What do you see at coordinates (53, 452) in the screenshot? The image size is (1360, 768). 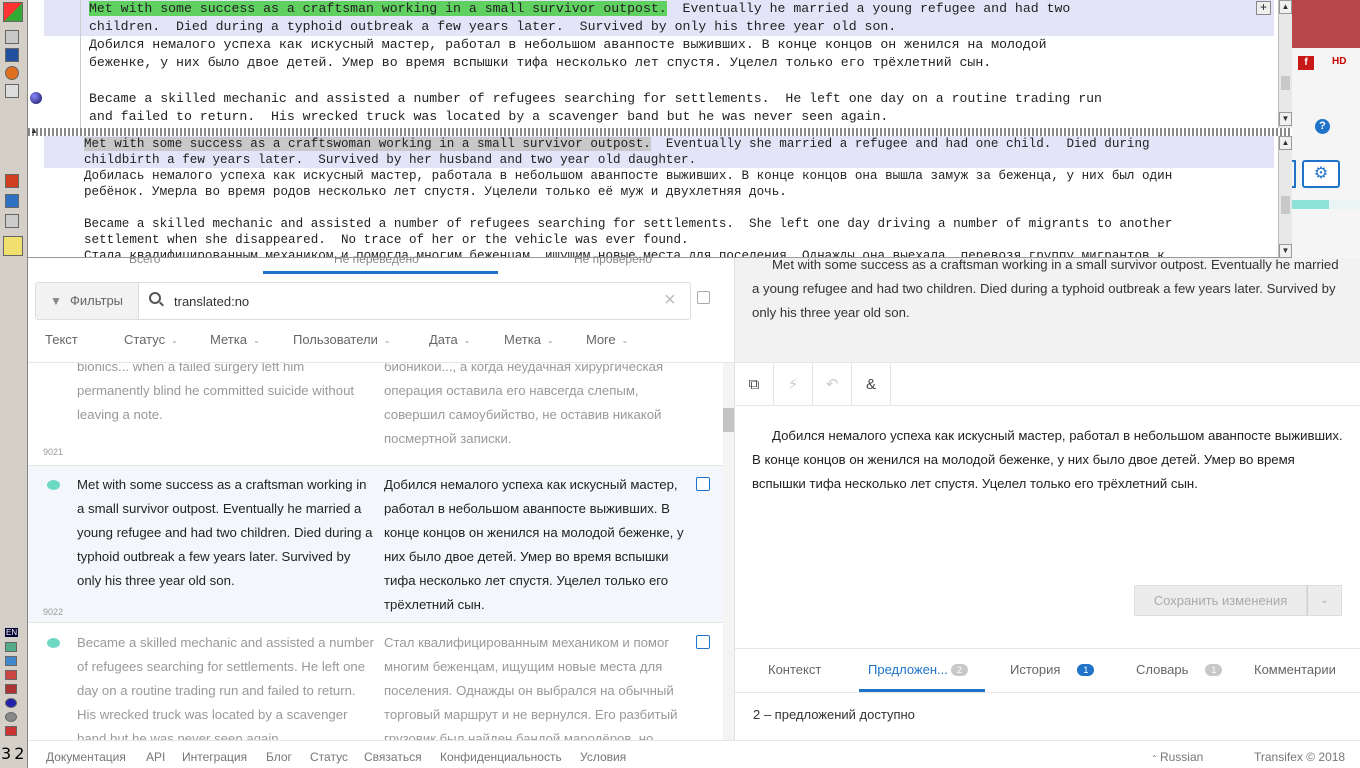 I see `string-id: 9021` at bounding box center [53, 452].